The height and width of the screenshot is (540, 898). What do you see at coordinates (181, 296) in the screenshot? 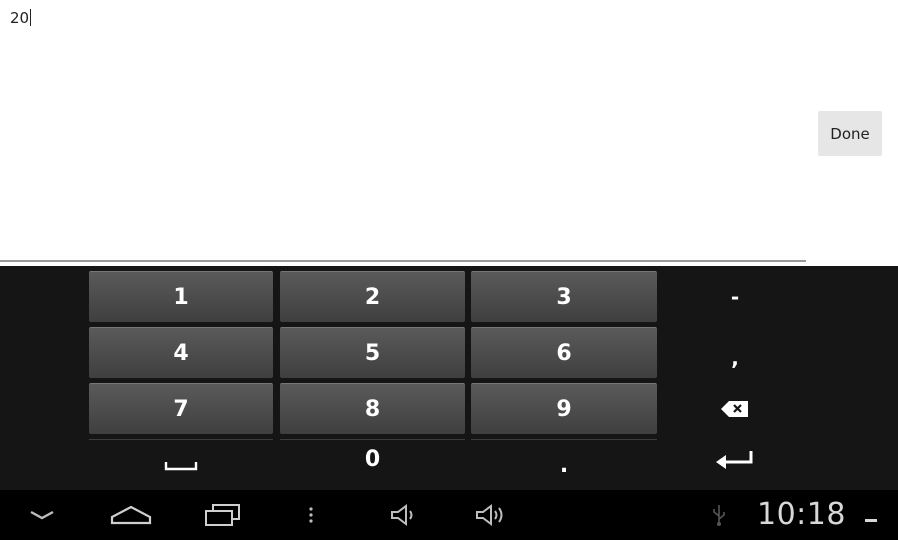
I see `key-1: 1` at bounding box center [181, 296].